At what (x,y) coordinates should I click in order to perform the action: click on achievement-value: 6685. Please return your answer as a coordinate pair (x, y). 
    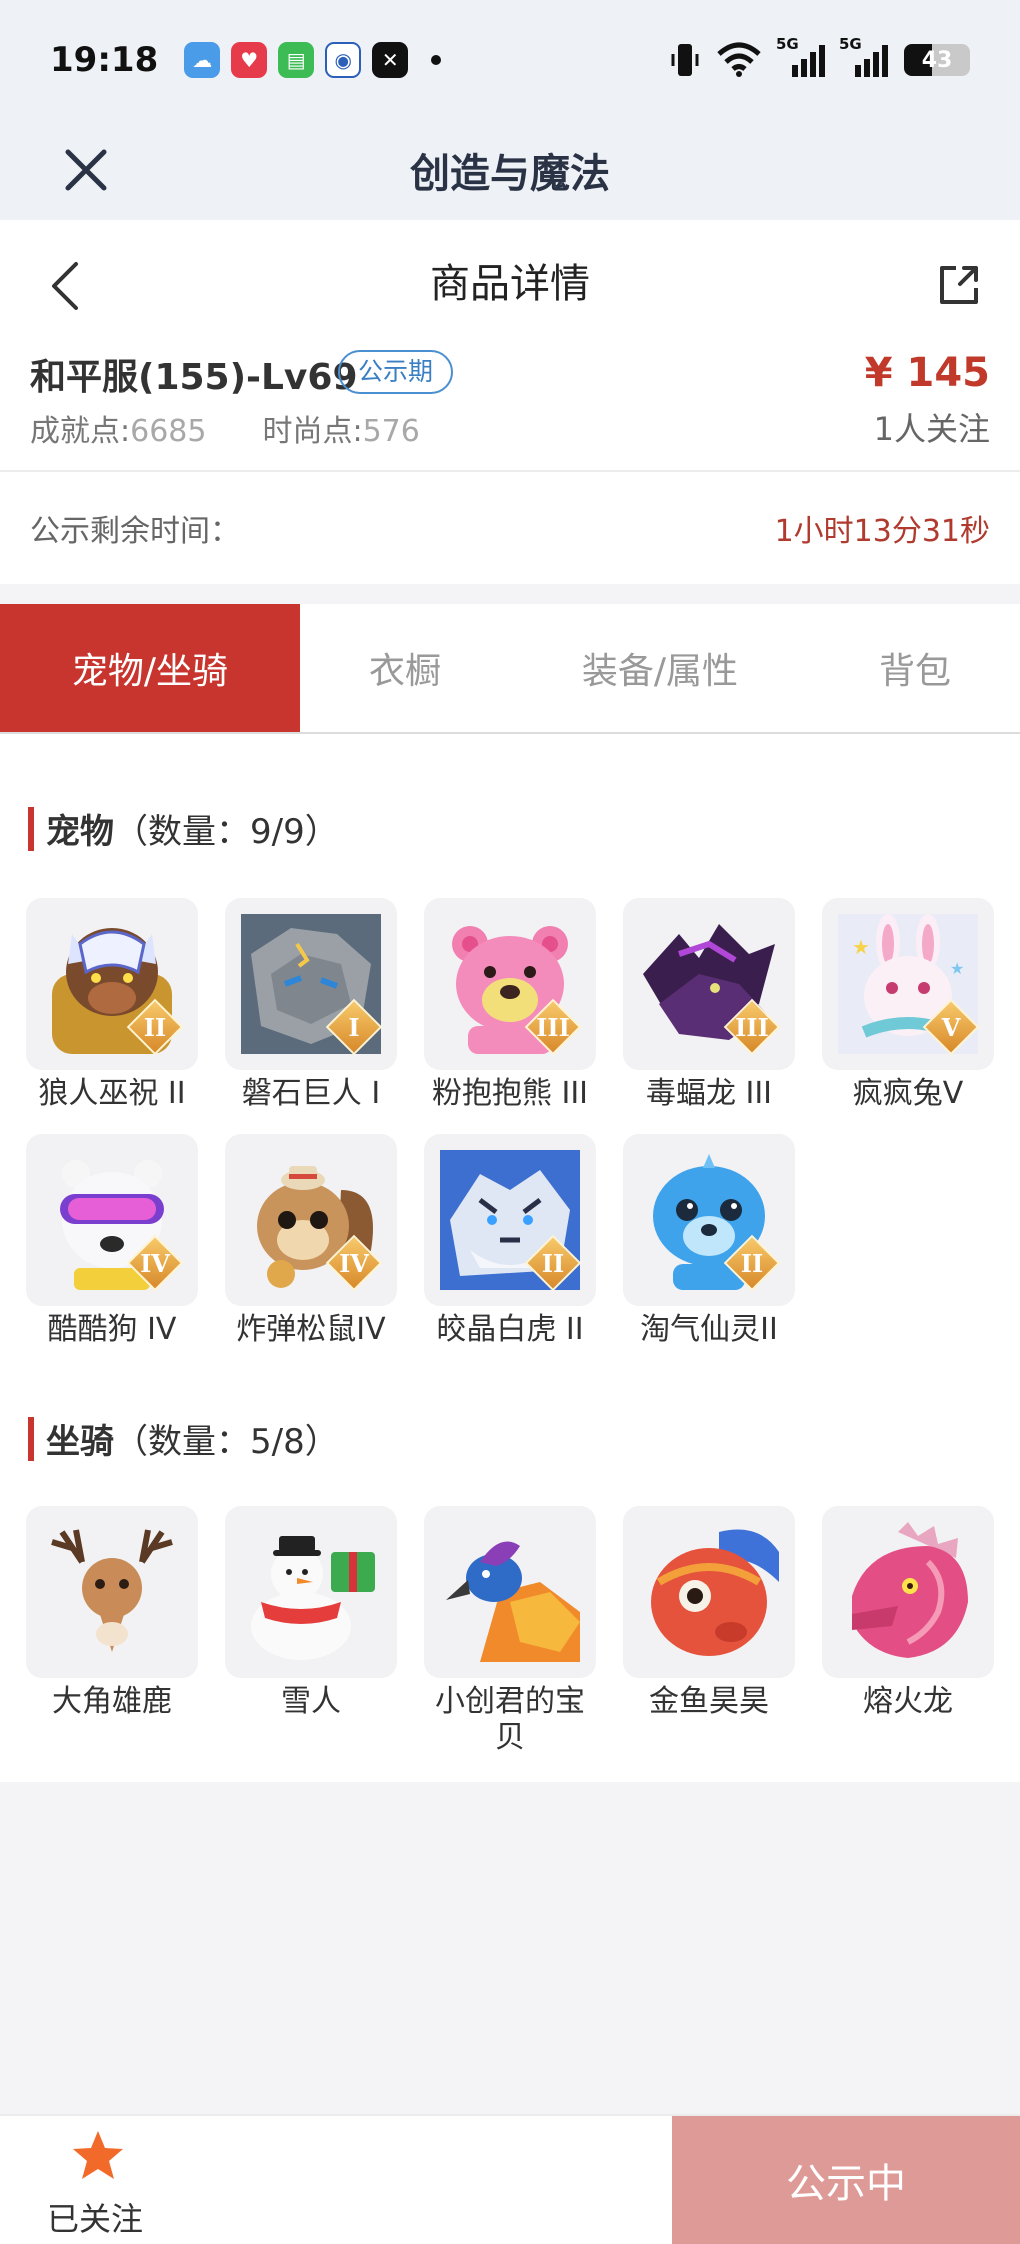
    Looking at the image, I should click on (168, 431).